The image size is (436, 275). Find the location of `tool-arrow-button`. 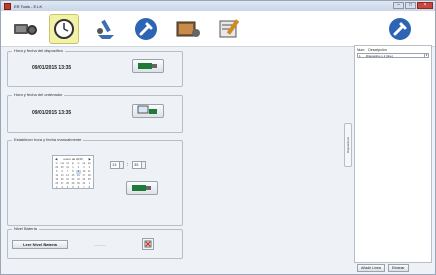

tool-arrow-button is located at coordinates (106, 29).